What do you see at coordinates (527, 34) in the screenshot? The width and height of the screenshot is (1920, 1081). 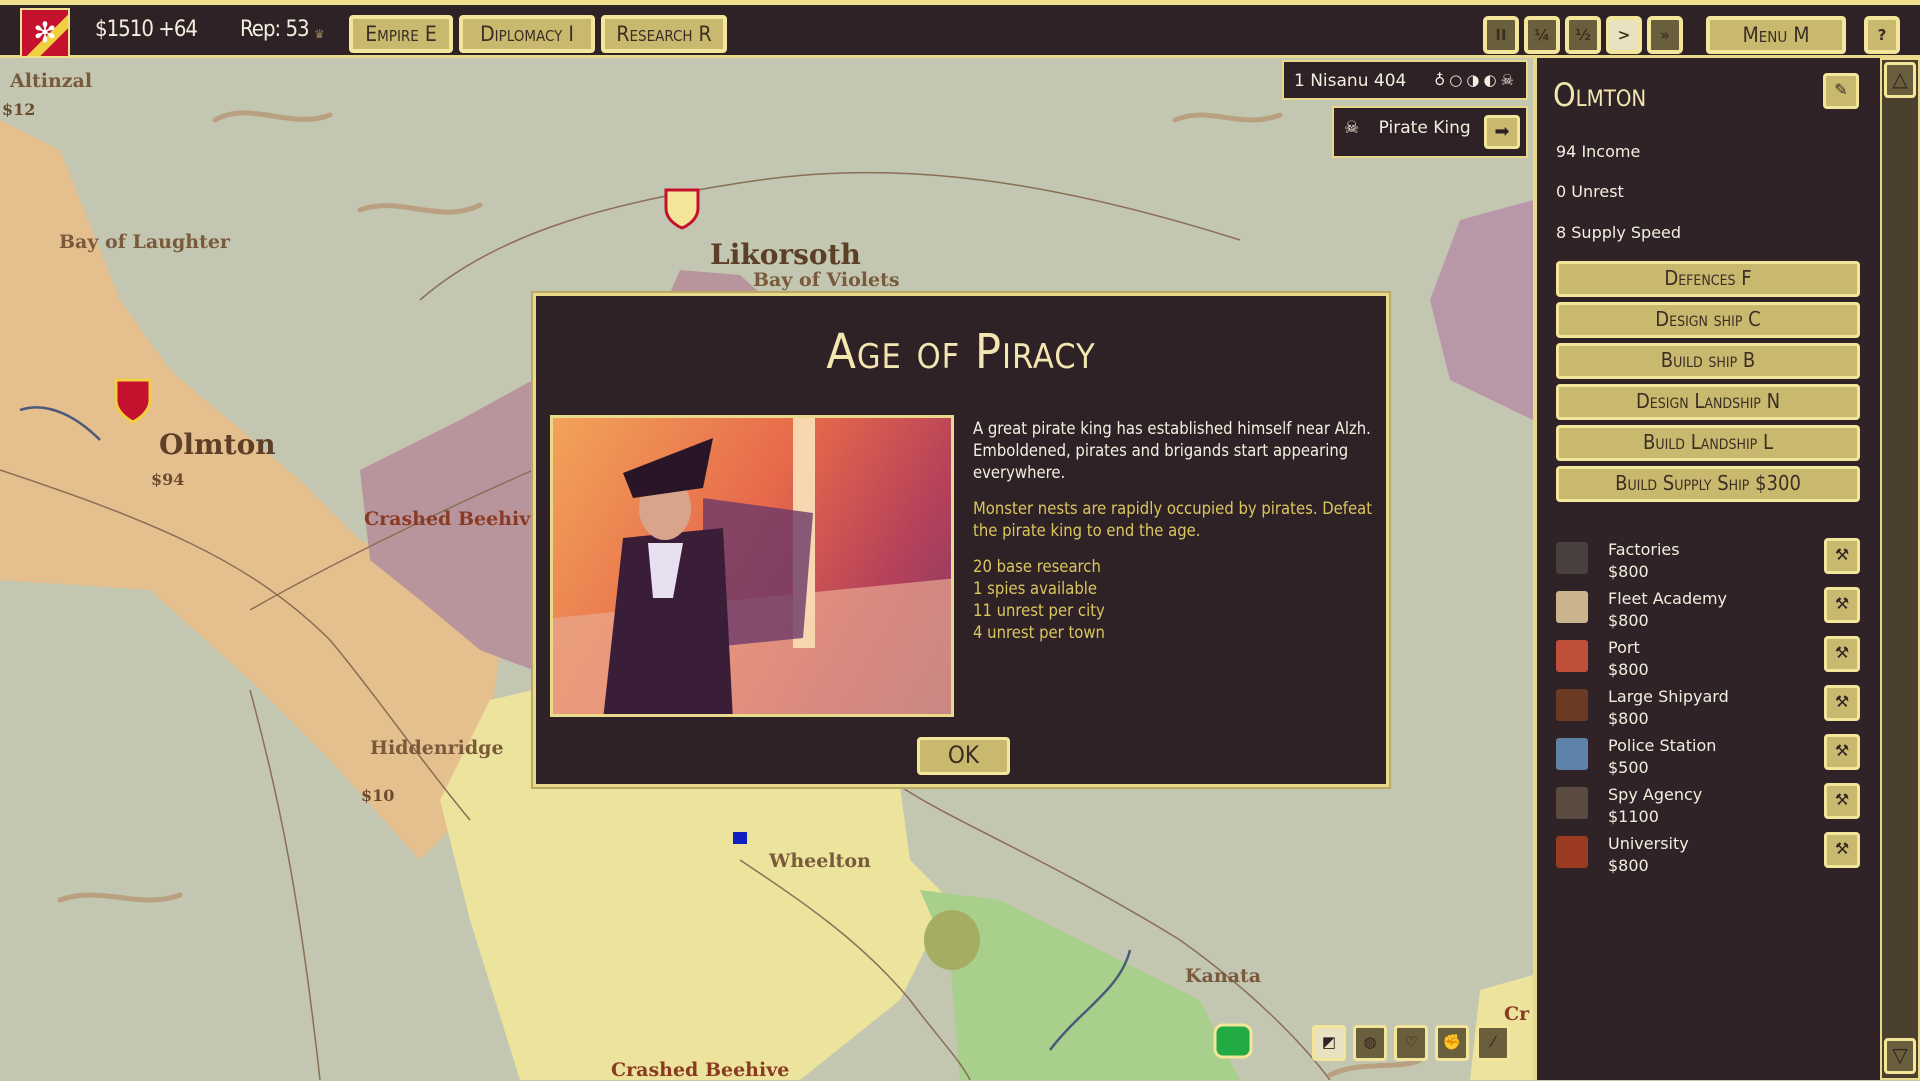 I see `diplomacy-button: Diplomacy I` at bounding box center [527, 34].